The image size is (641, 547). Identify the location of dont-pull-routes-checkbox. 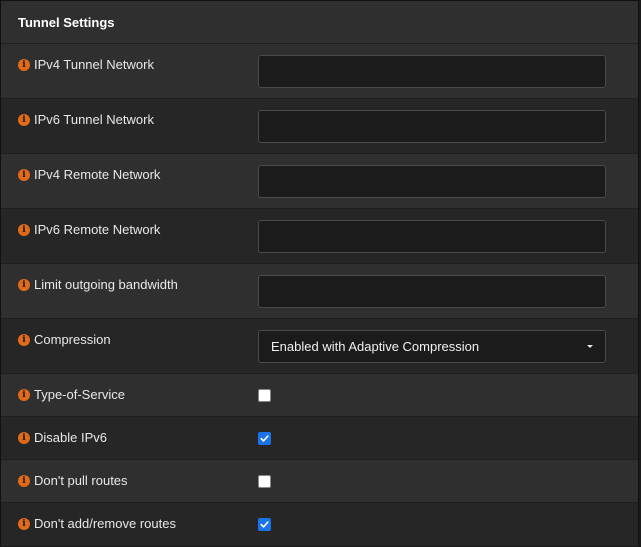
(264, 481).